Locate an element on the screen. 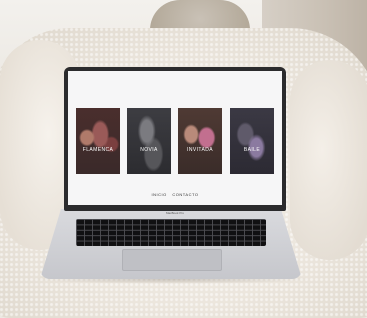 Image resolution: width=367 pixels, height=318 pixels. gallery-tile-baile: BAILE is located at coordinates (252, 141).